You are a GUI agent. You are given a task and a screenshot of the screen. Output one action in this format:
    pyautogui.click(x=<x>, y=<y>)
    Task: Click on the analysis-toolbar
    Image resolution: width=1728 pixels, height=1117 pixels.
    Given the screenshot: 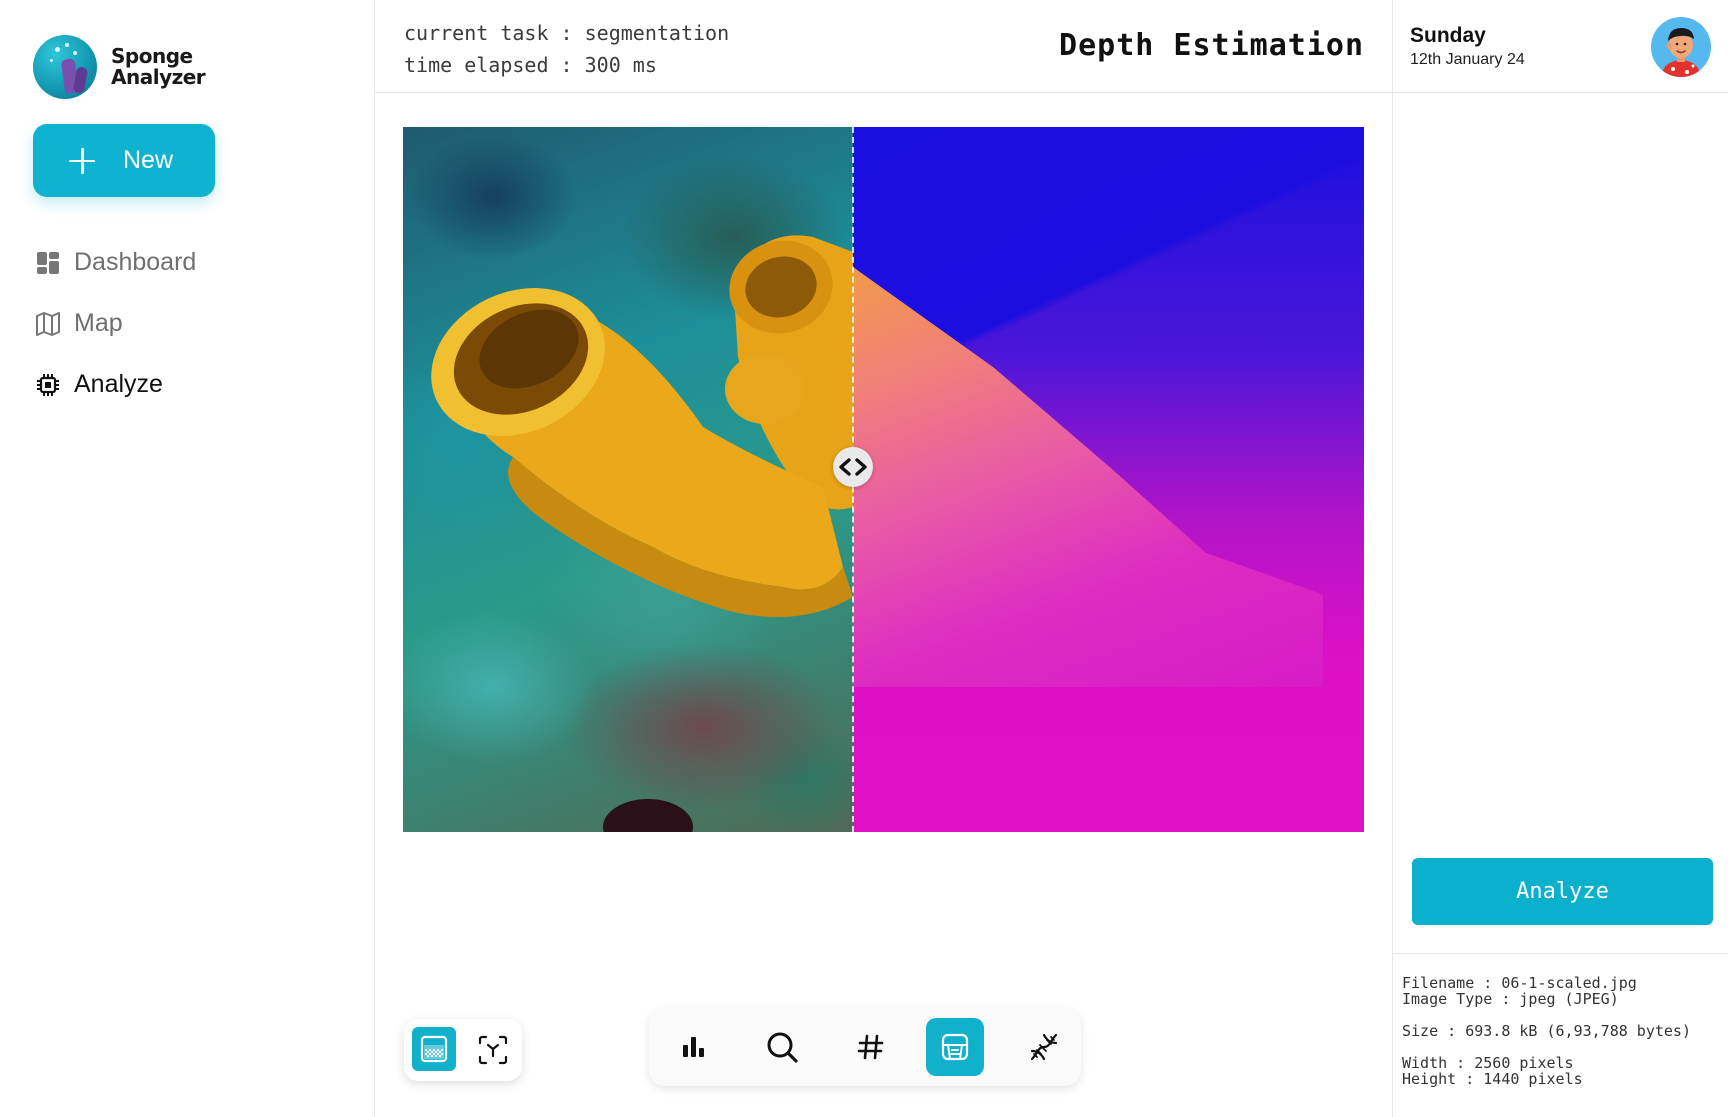 What is the action you would take?
    pyautogui.click(x=865, y=1047)
    